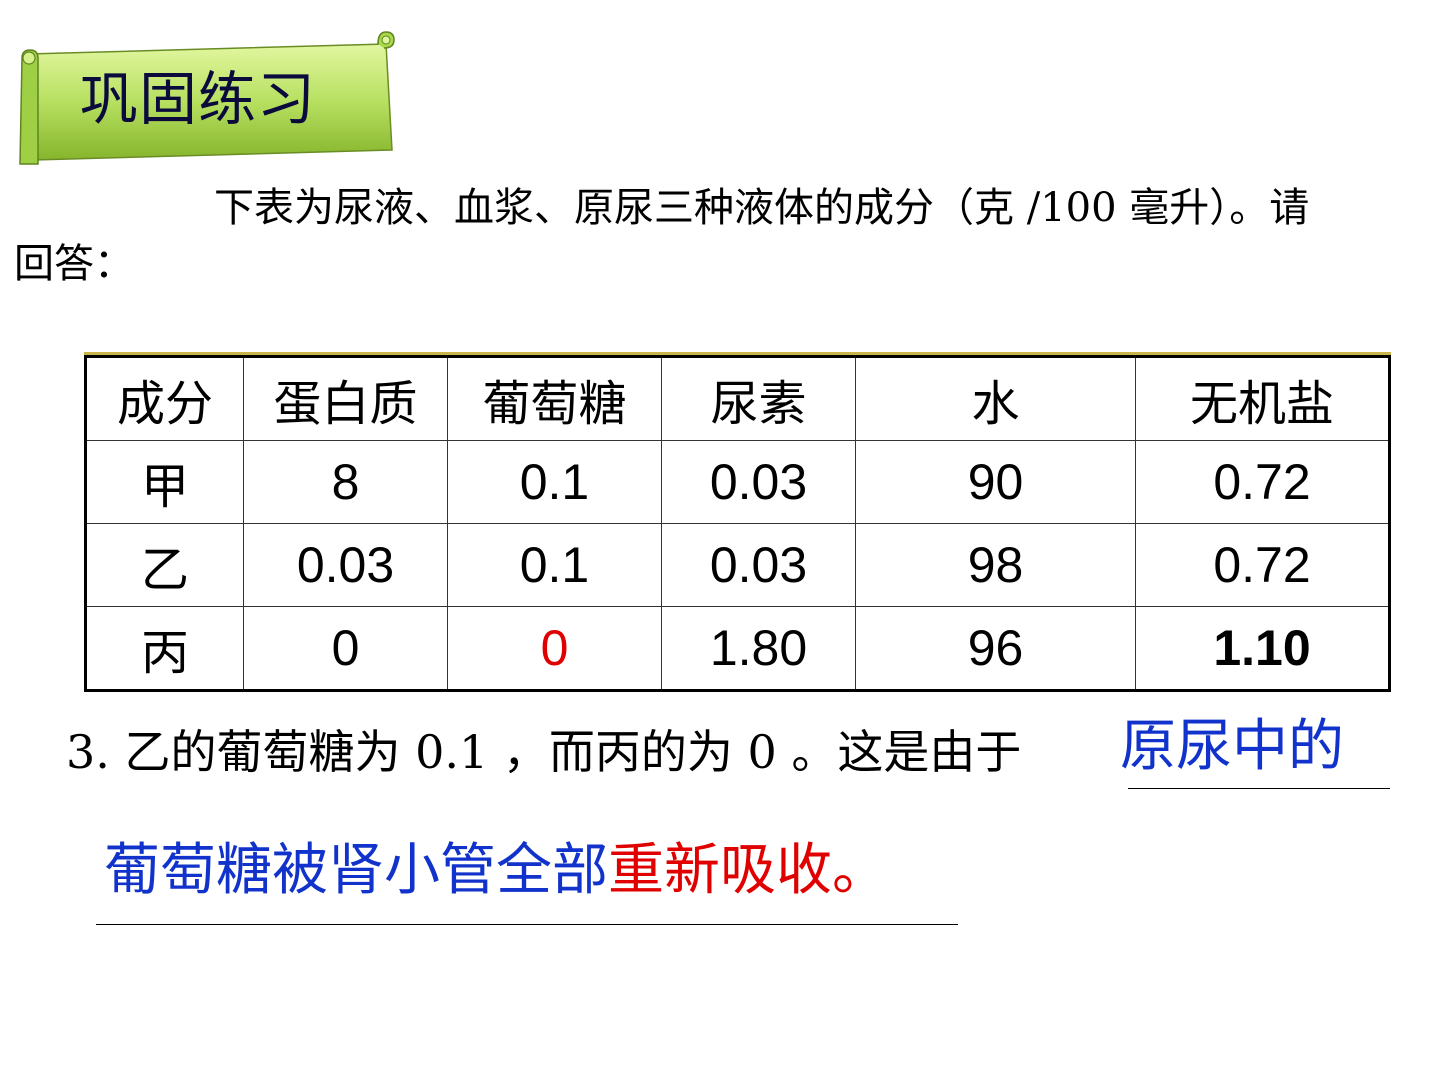  I want to click on table-header-row: 成分 蛋白质 葡萄糖 尿素 水 无机盐, so click(737, 398).